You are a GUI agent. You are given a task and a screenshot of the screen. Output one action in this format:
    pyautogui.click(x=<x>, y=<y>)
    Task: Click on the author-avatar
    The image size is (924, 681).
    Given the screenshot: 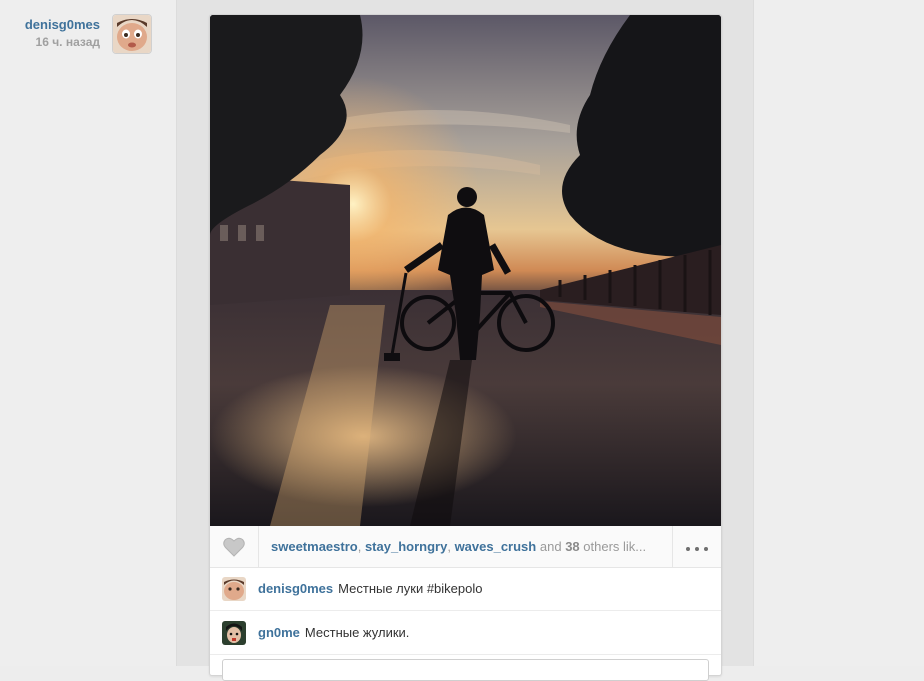 What is the action you would take?
    pyautogui.click(x=132, y=34)
    